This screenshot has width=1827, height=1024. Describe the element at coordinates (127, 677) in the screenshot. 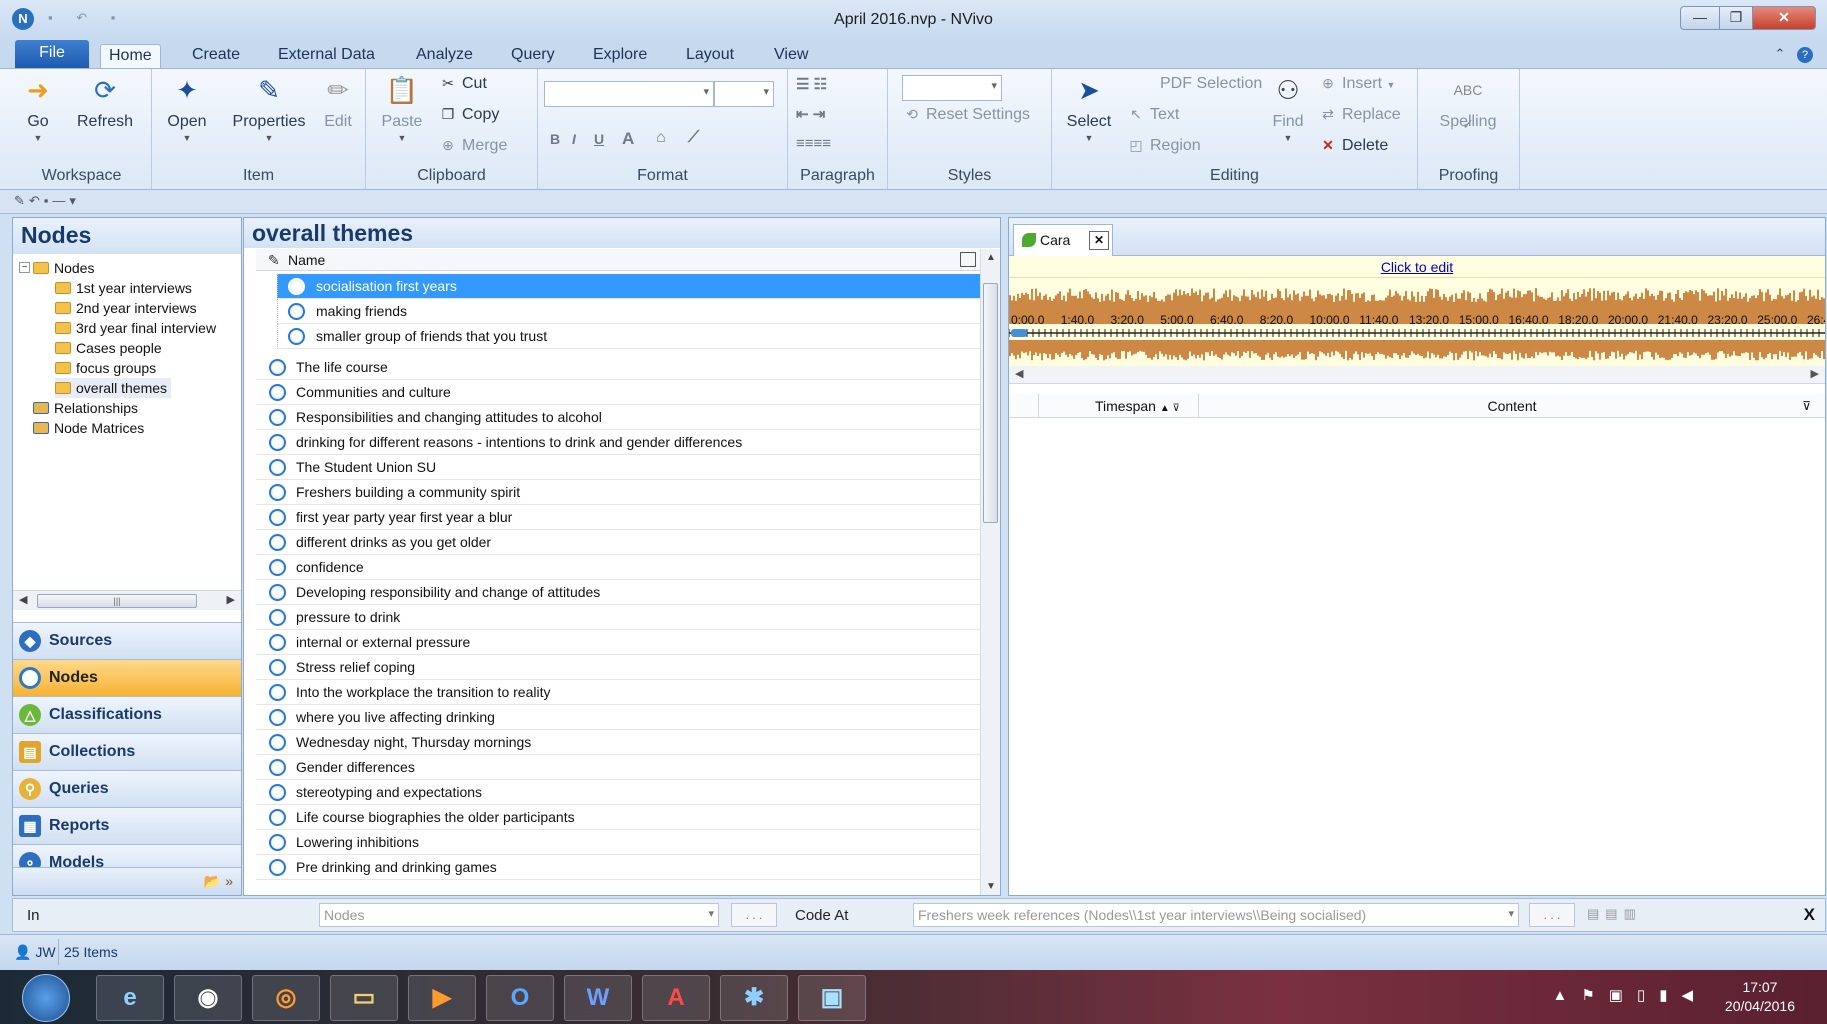

I see `nav-button-nodes: Nodes` at that location.